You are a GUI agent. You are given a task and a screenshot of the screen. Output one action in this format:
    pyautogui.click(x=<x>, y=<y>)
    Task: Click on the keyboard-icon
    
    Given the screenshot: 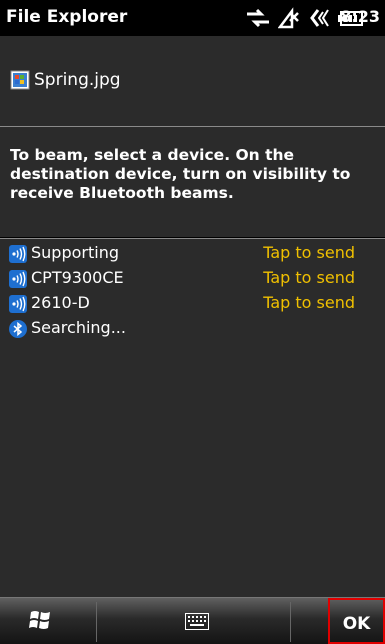 What is the action you would take?
    pyautogui.click(x=197, y=623)
    